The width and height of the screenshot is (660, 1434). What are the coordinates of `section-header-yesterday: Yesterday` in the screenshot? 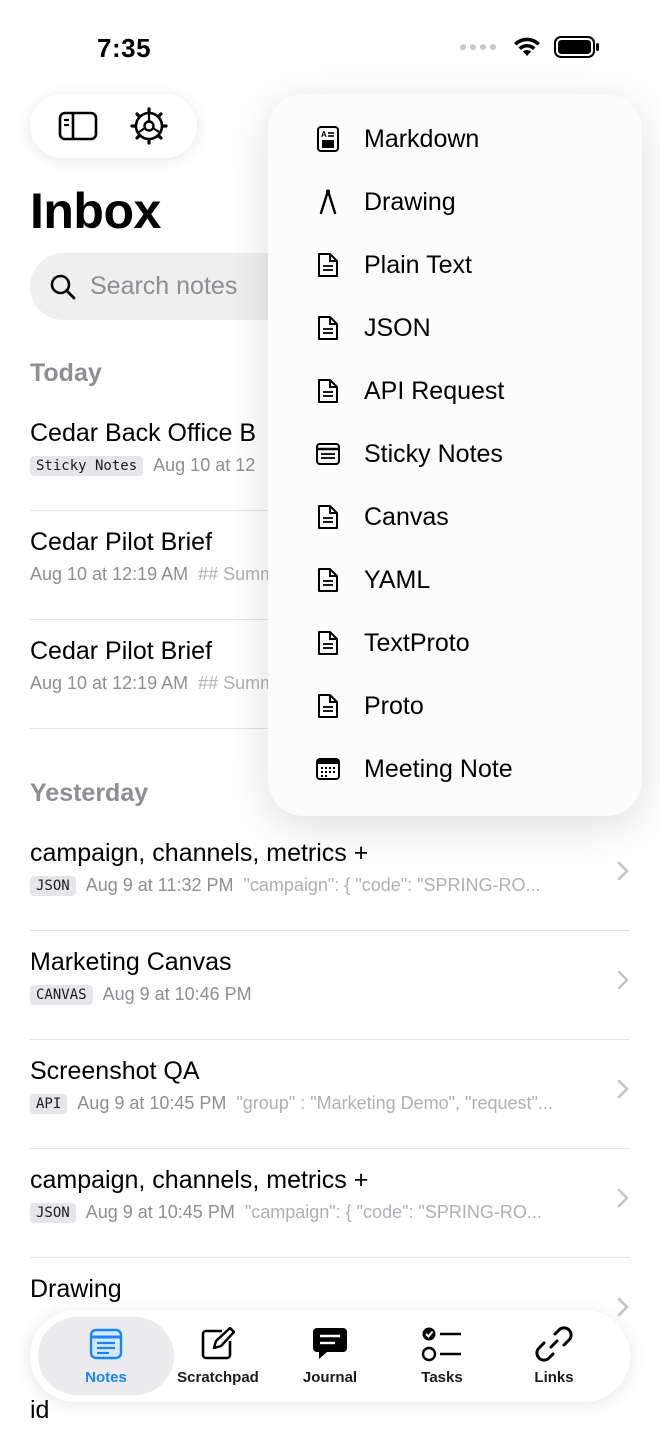 It's located at (89, 793).